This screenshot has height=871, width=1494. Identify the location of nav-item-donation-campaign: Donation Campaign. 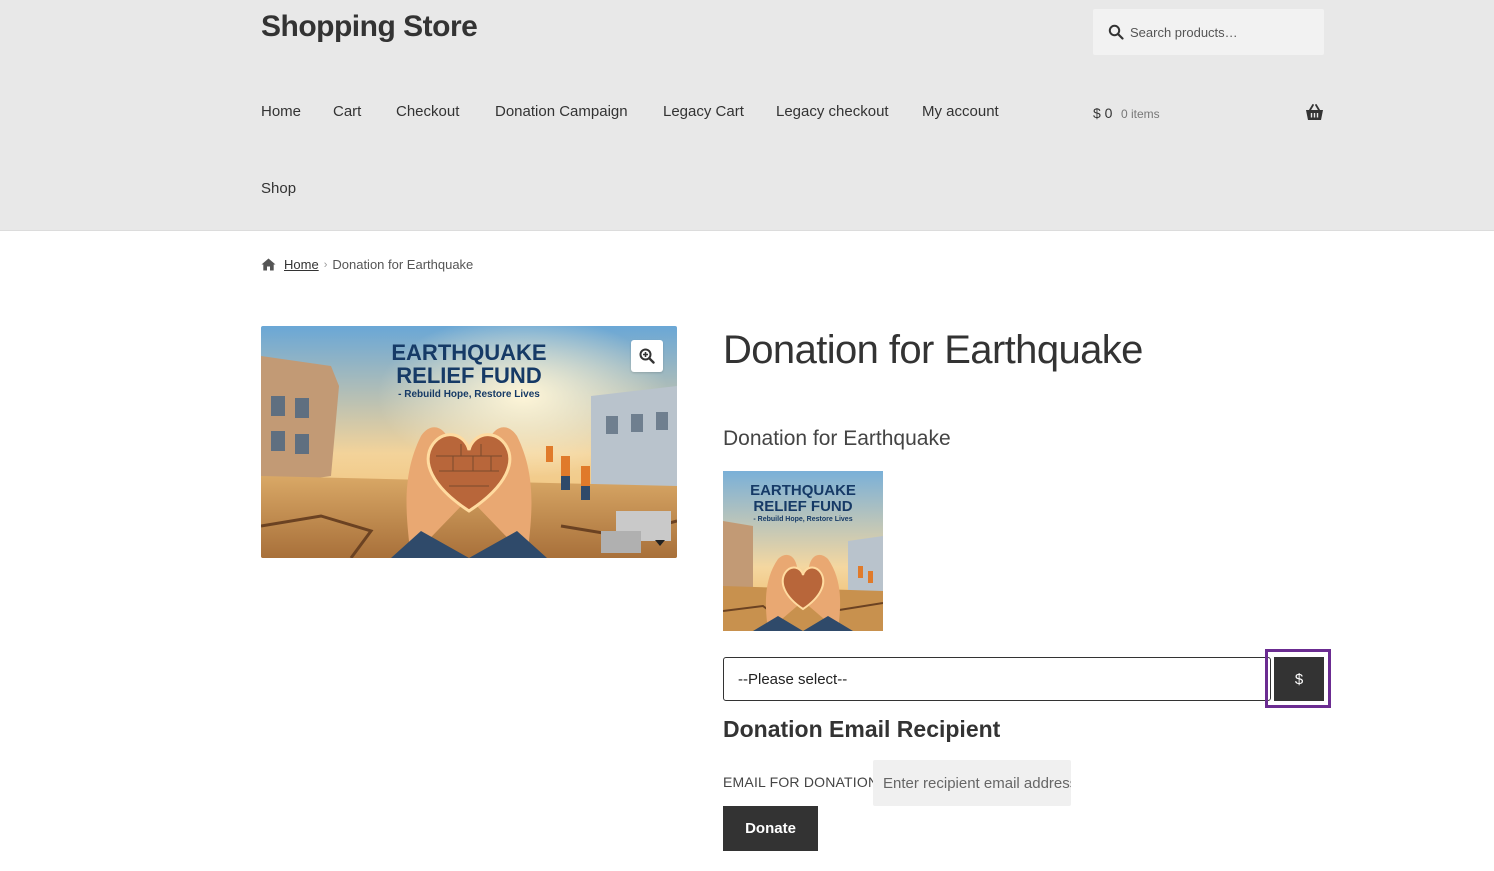
(561, 111).